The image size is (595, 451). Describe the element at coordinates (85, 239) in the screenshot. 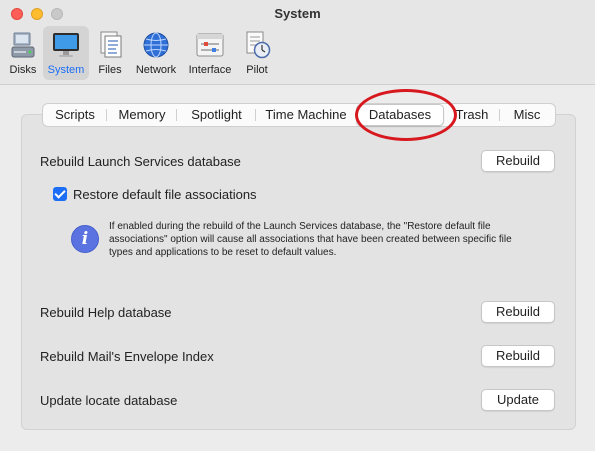

I see `info-icon: i` at that location.